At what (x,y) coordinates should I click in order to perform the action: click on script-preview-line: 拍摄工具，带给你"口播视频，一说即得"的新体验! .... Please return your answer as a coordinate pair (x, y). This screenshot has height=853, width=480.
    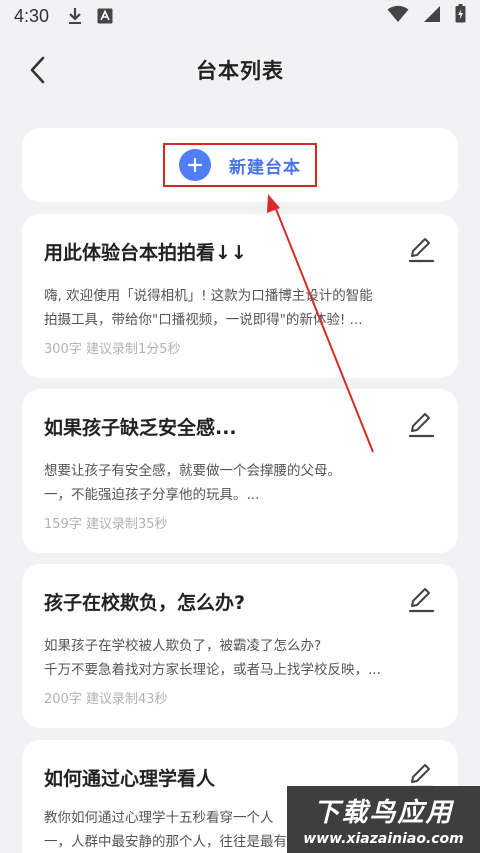
    Looking at the image, I should click on (203, 320).